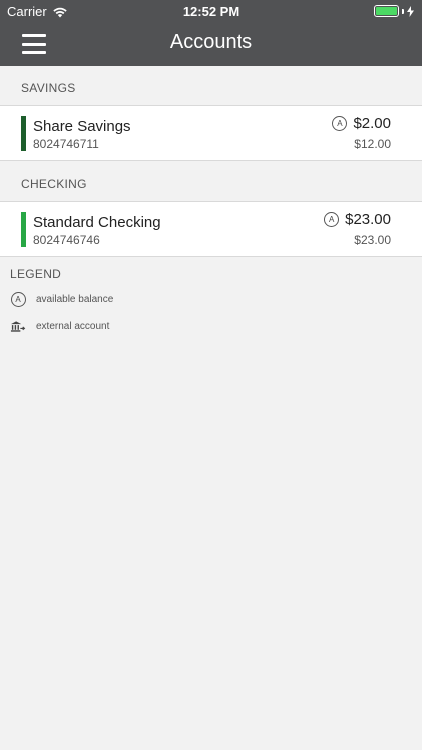 Image resolution: width=422 pixels, height=750 pixels. Describe the element at coordinates (66, 240) in the screenshot. I see `account-number: 8024746746` at that location.